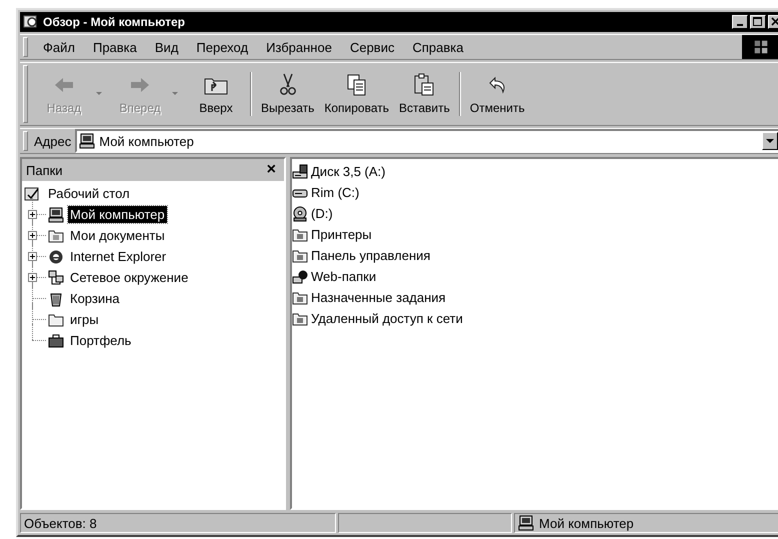  What do you see at coordinates (129, 277) in the screenshot?
I see `tree-item: Сетевое окружение` at bounding box center [129, 277].